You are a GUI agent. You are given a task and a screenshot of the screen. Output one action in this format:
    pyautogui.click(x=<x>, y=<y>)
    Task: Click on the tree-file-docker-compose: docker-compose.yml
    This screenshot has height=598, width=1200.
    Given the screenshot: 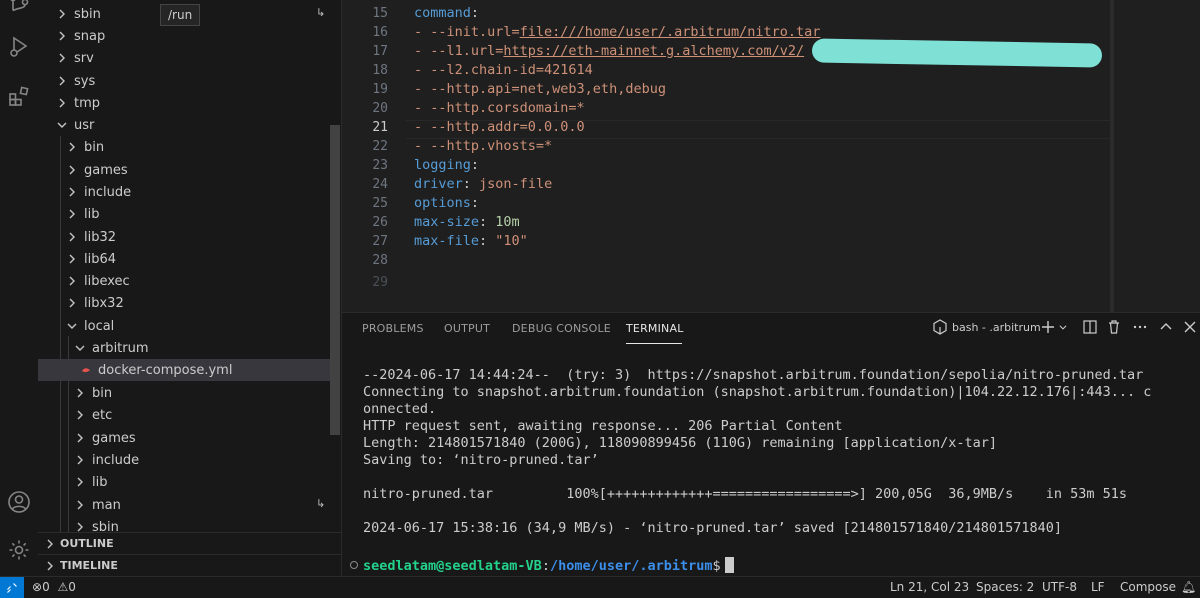 What is the action you would take?
    pyautogui.click(x=184, y=370)
    